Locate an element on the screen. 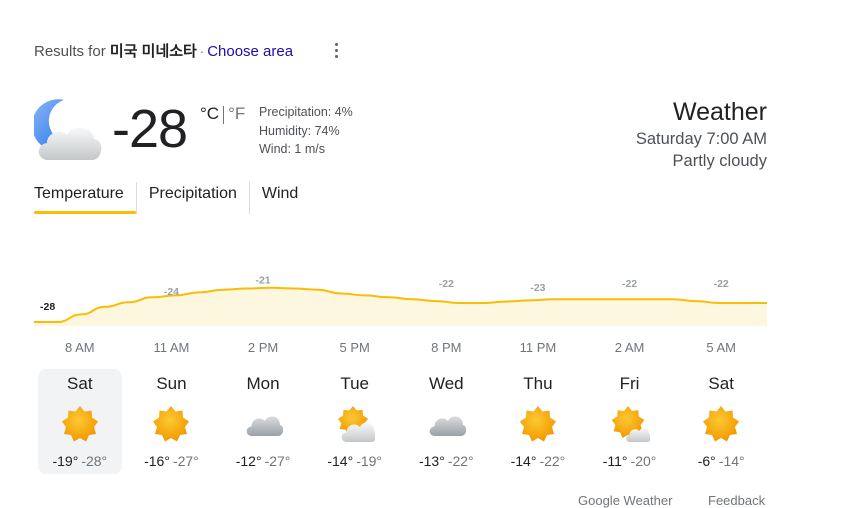 The height and width of the screenshot is (508, 852). tab-precipitation: Precipitation is located at coordinates (192, 198).